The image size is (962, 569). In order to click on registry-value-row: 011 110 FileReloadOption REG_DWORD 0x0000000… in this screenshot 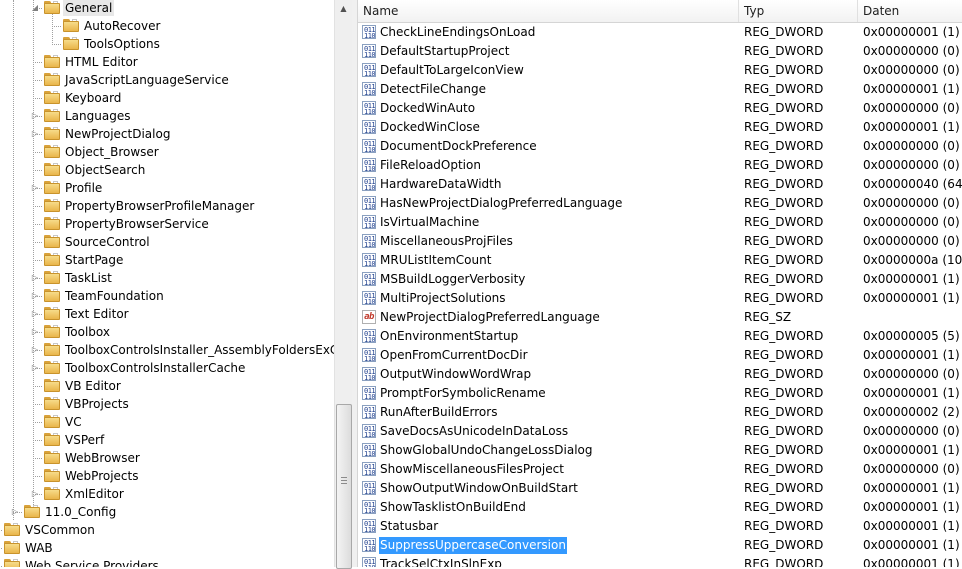, I will do `click(660, 165)`.